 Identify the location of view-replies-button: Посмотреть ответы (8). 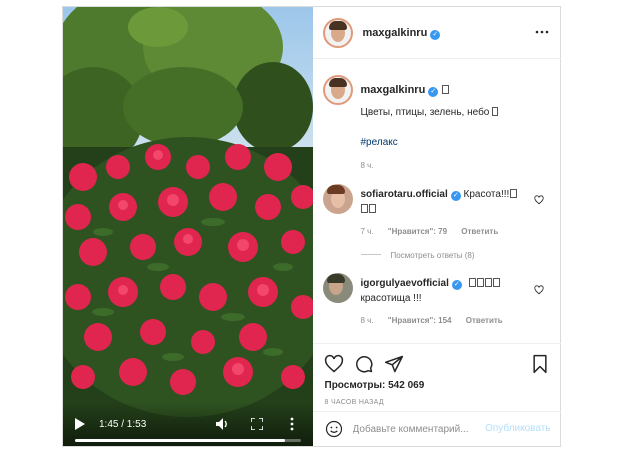
(417, 255).